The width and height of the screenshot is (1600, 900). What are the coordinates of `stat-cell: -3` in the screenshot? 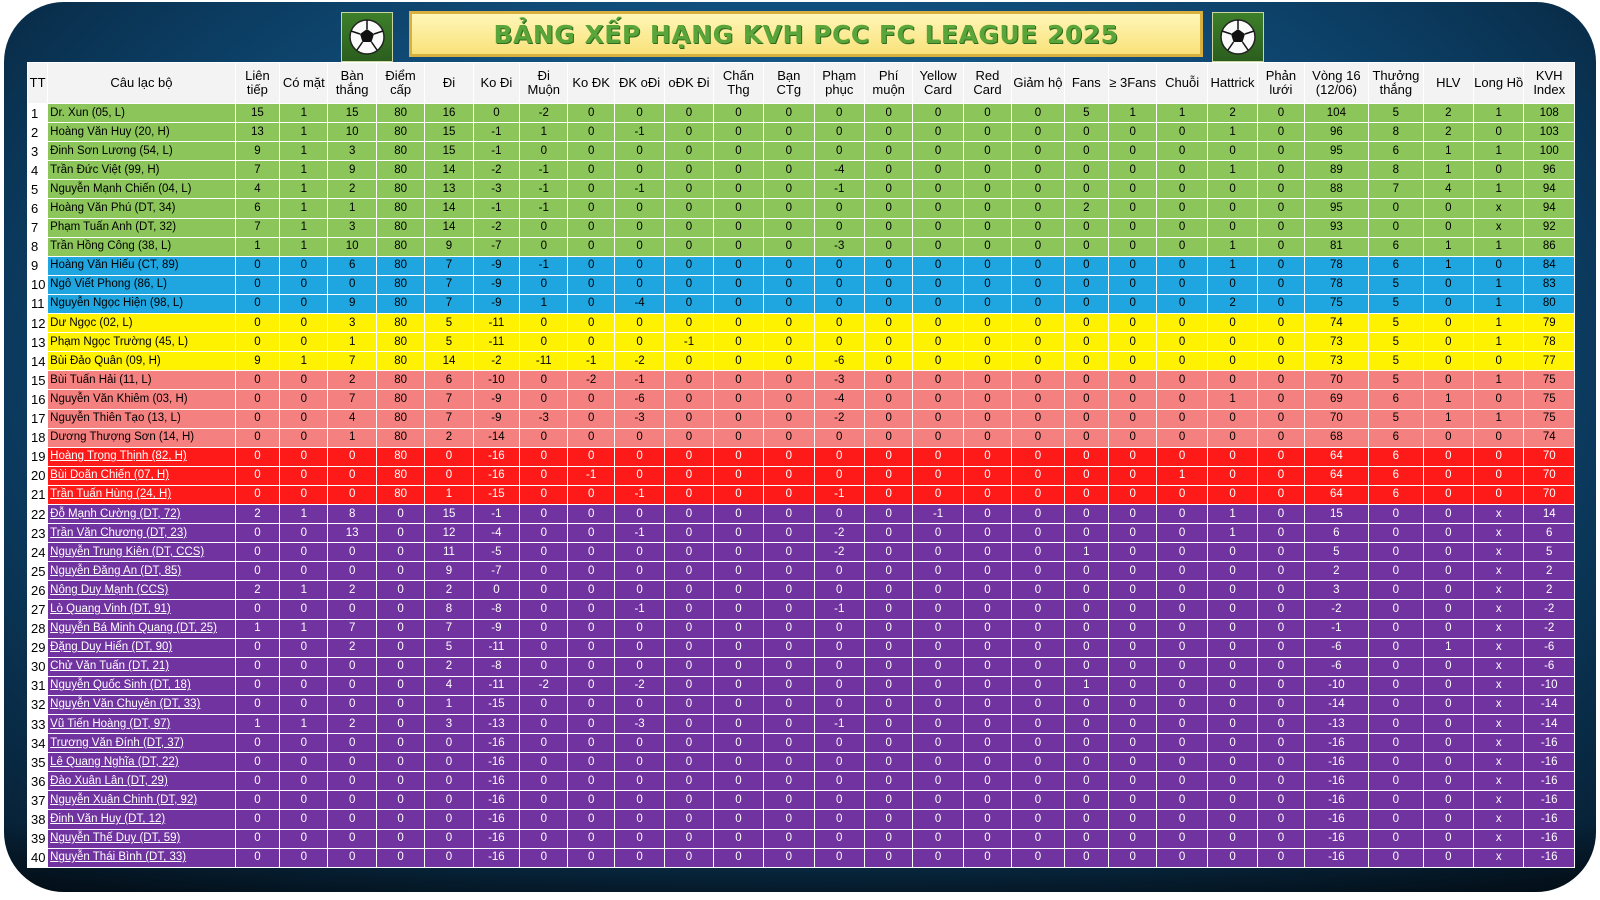 It's located at (839, 246).